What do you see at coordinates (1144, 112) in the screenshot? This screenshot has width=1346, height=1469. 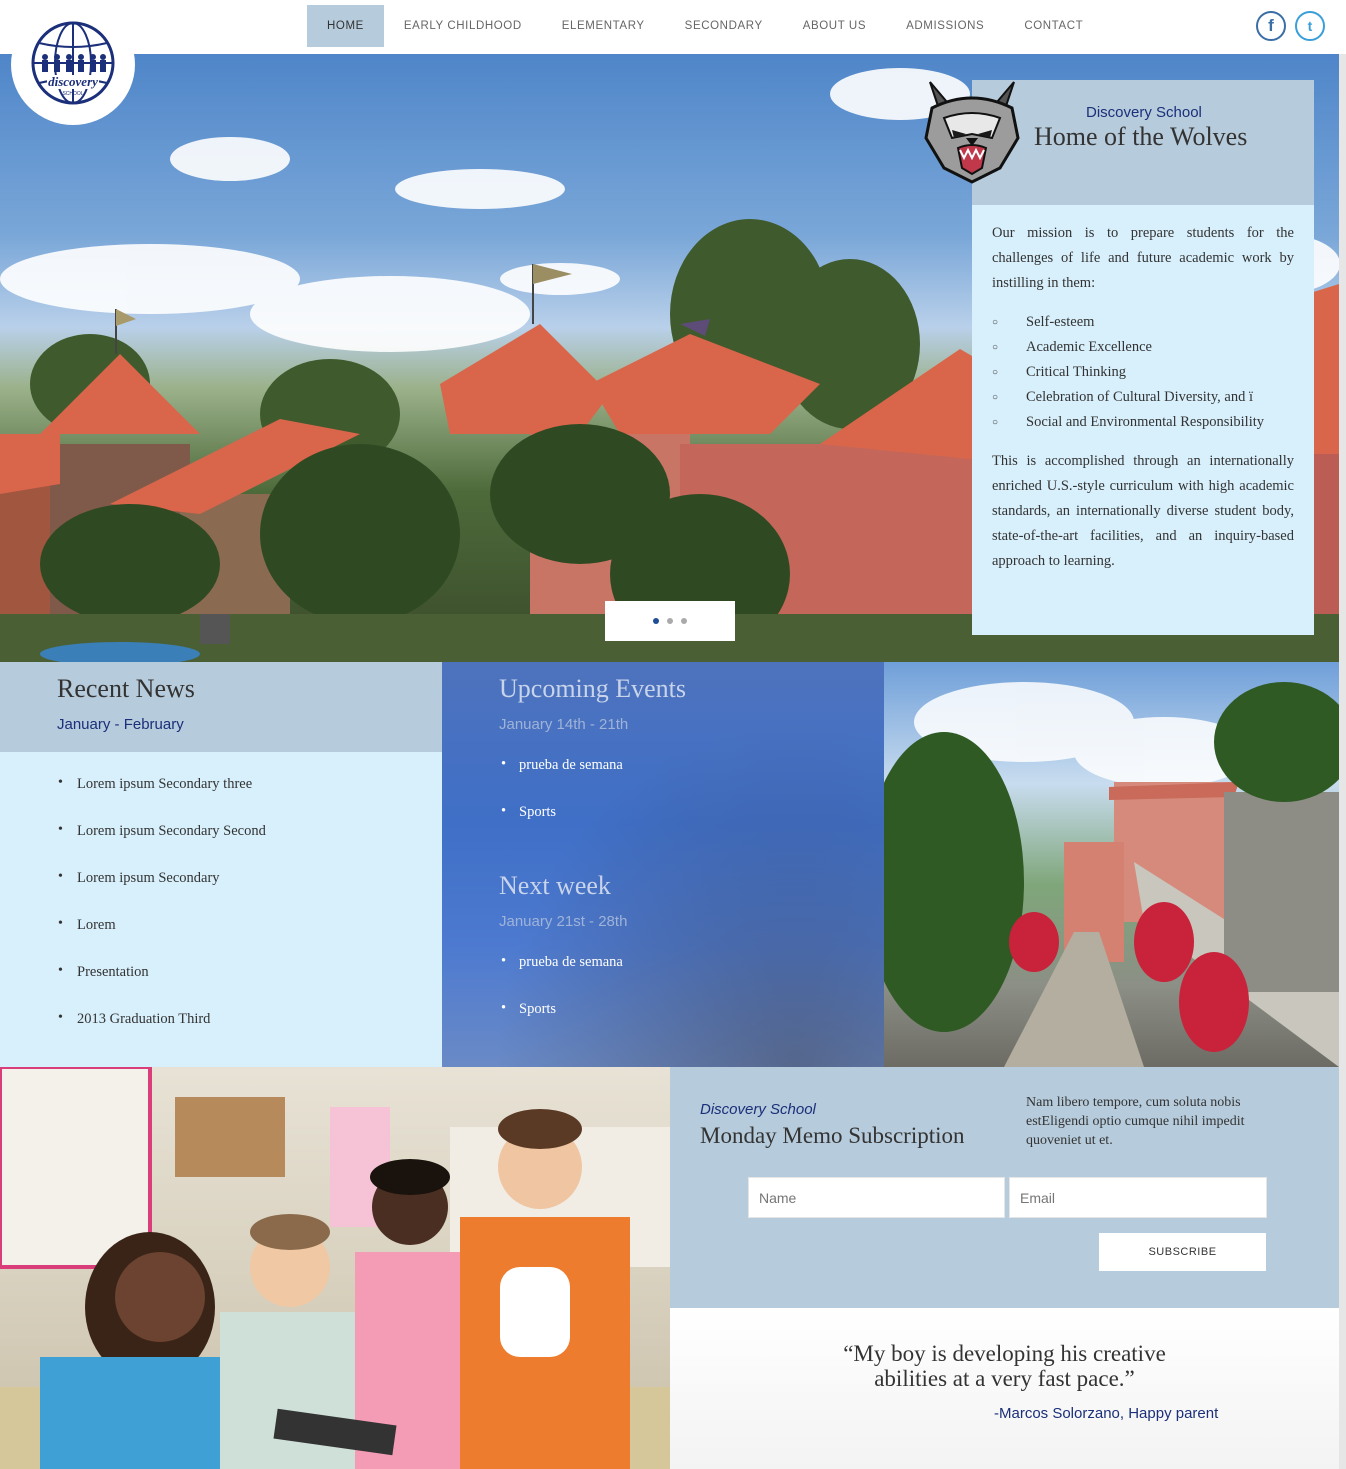 I see `mission-brand: Discovery School` at bounding box center [1144, 112].